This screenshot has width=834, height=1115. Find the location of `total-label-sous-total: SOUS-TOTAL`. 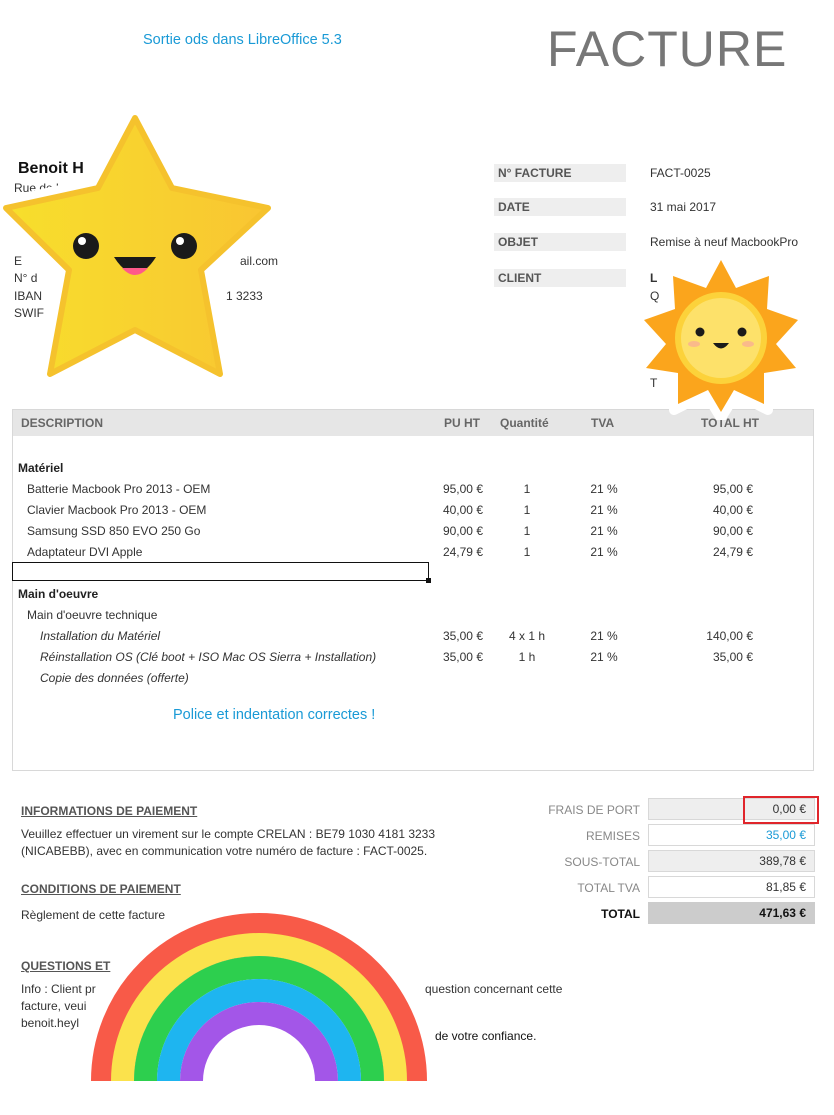

total-label-sous-total: SOUS-TOTAL is located at coordinates (602, 862).